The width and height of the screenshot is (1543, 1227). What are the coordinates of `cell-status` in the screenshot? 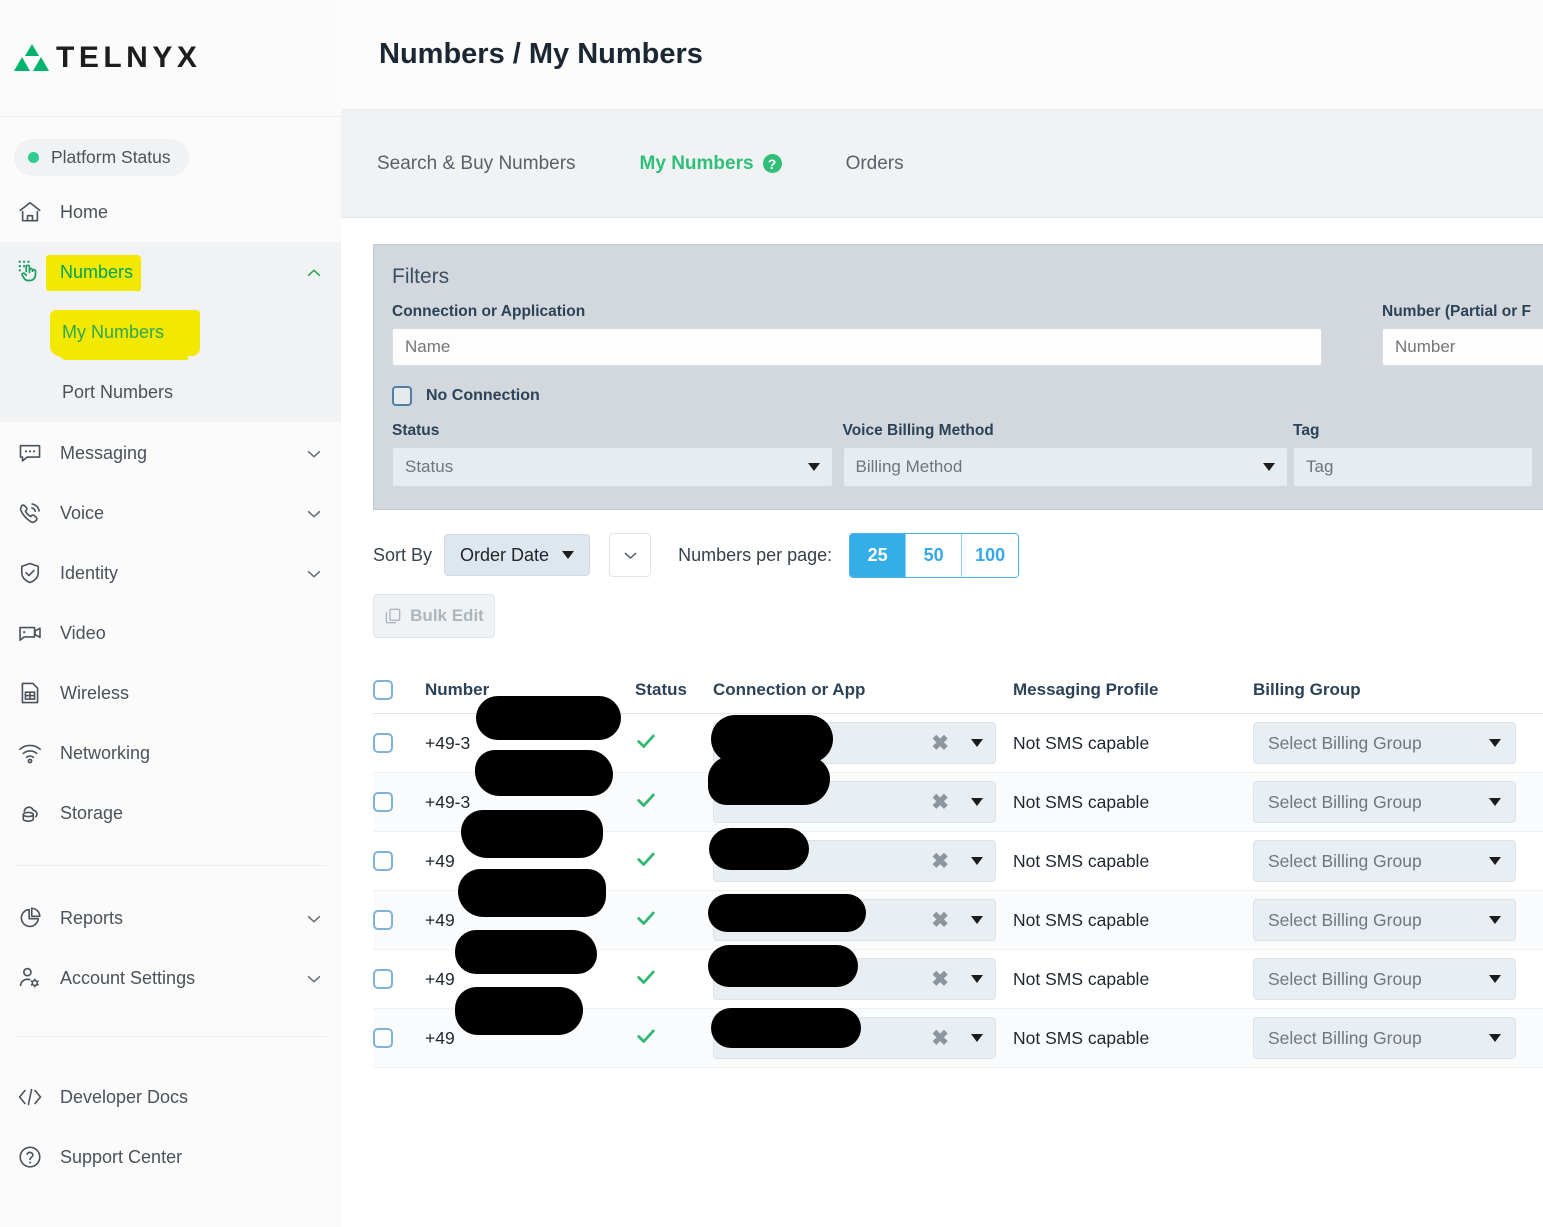 It's located at (674, 861).